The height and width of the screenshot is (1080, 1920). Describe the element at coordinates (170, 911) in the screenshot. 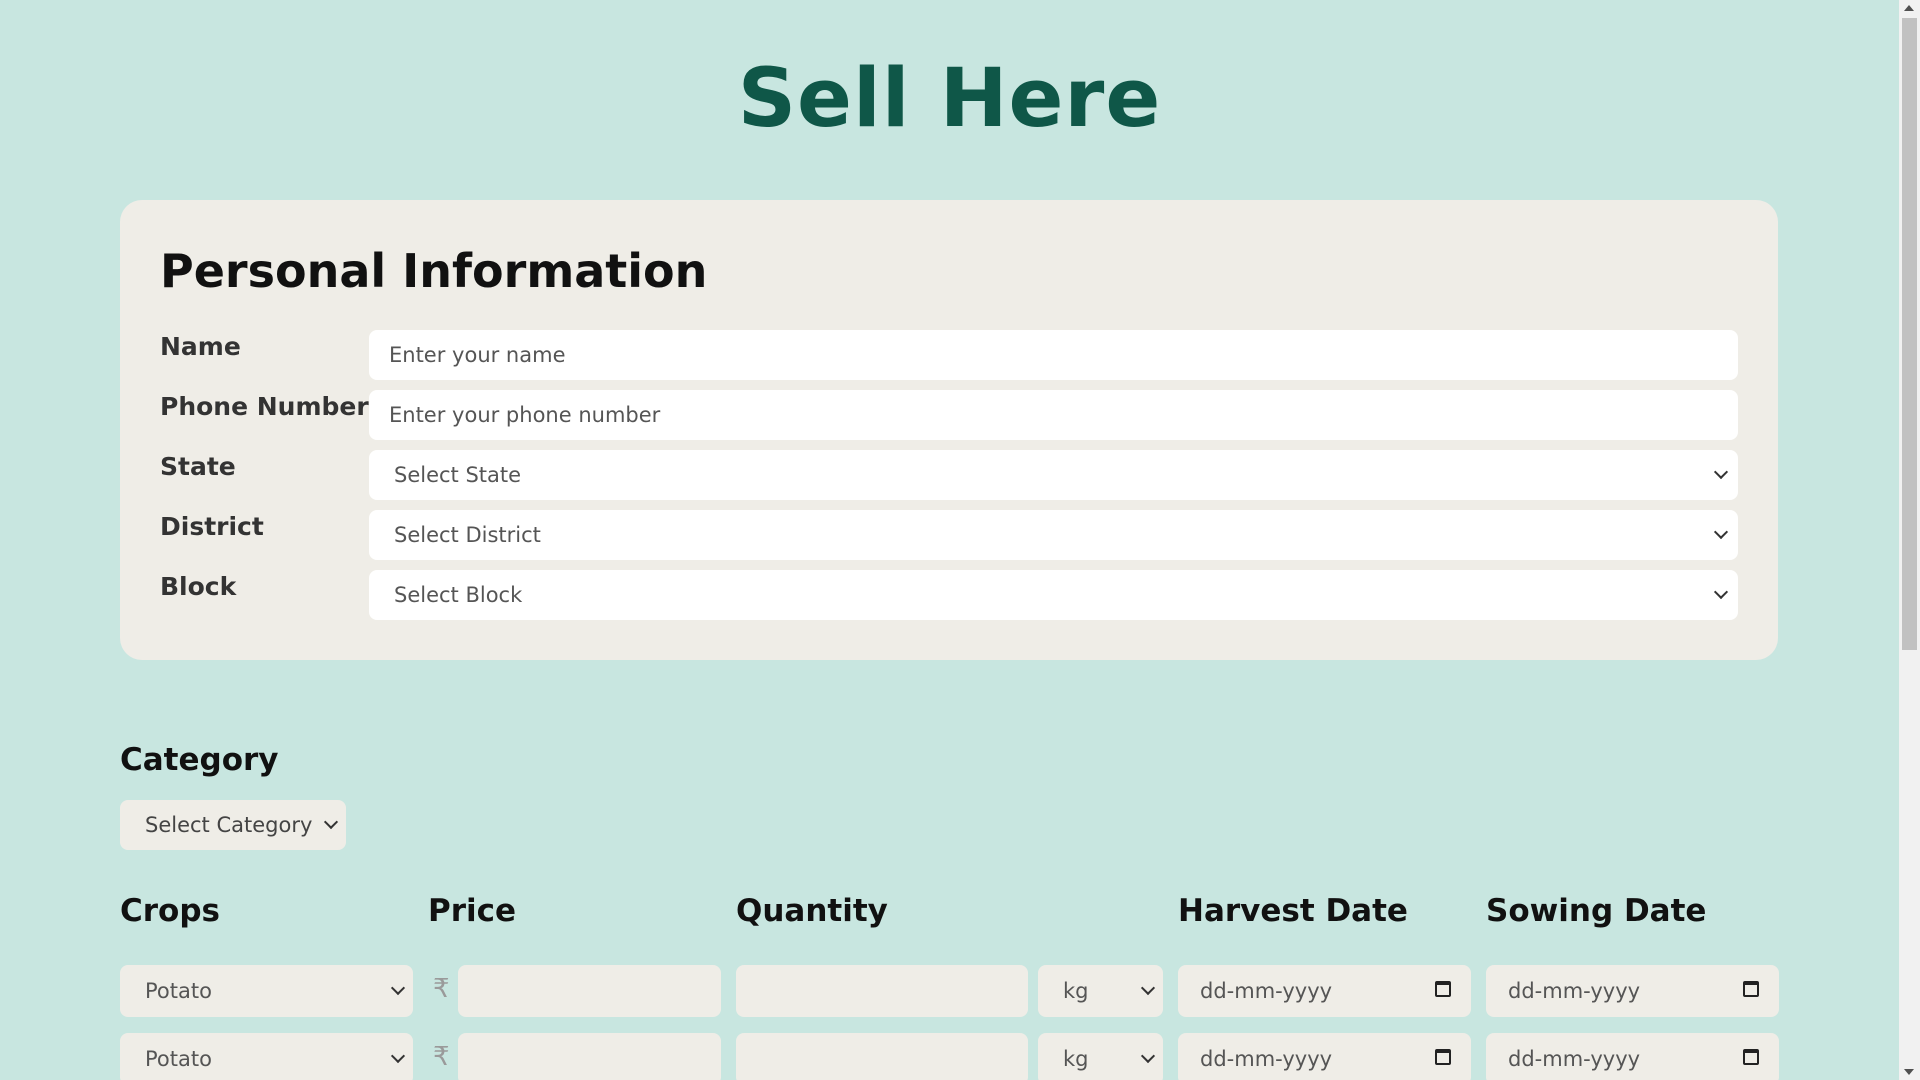

I see `crops-header: Crops` at that location.